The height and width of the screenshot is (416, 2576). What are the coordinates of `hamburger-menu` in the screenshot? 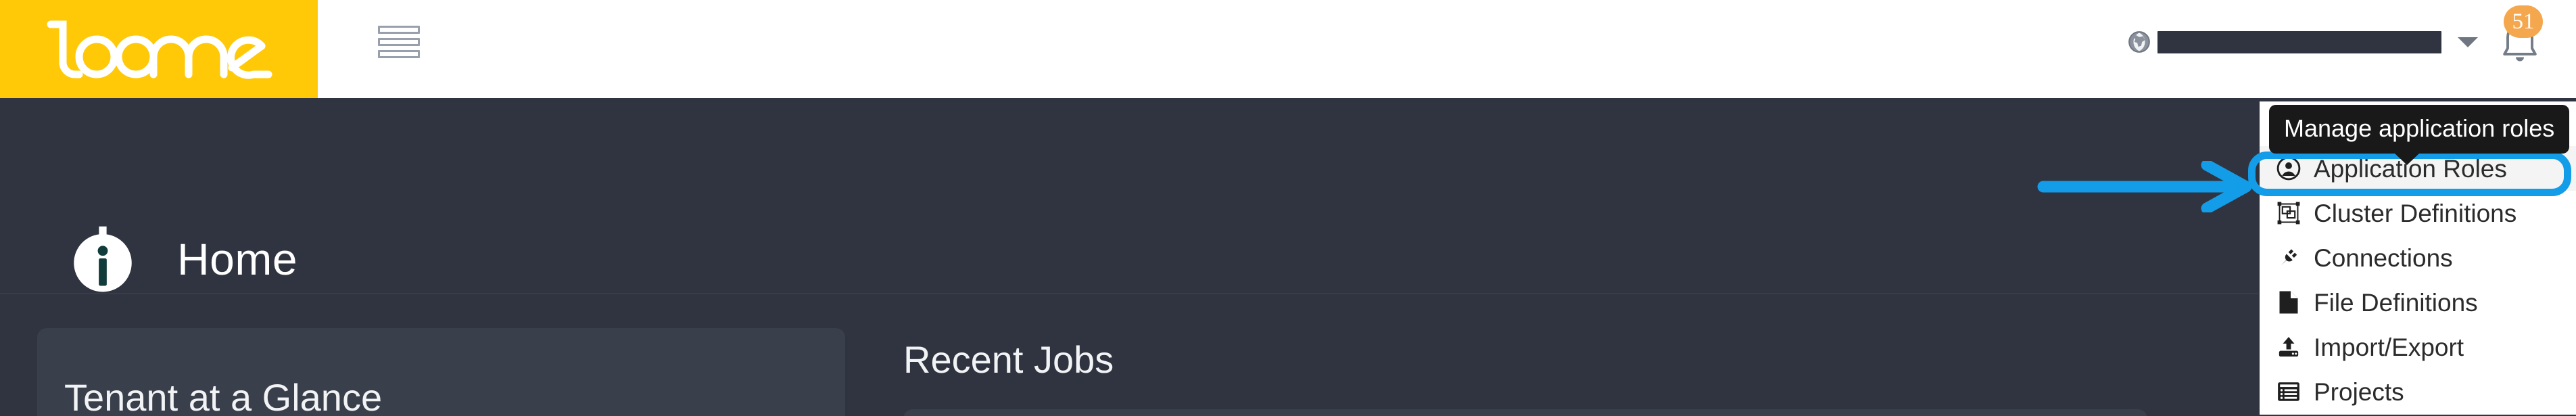 It's located at (399, 42).